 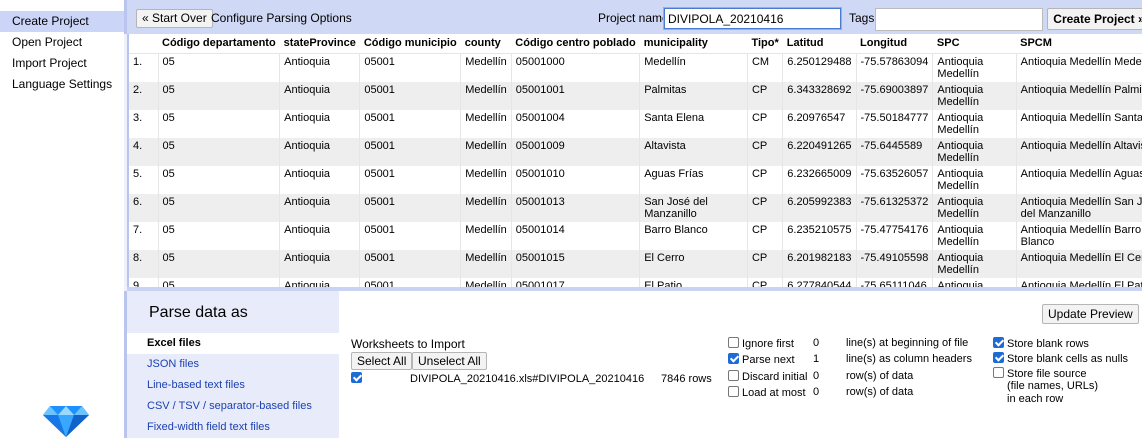 I want to click on table-cell: Altavista, so click(x=693, y=151).